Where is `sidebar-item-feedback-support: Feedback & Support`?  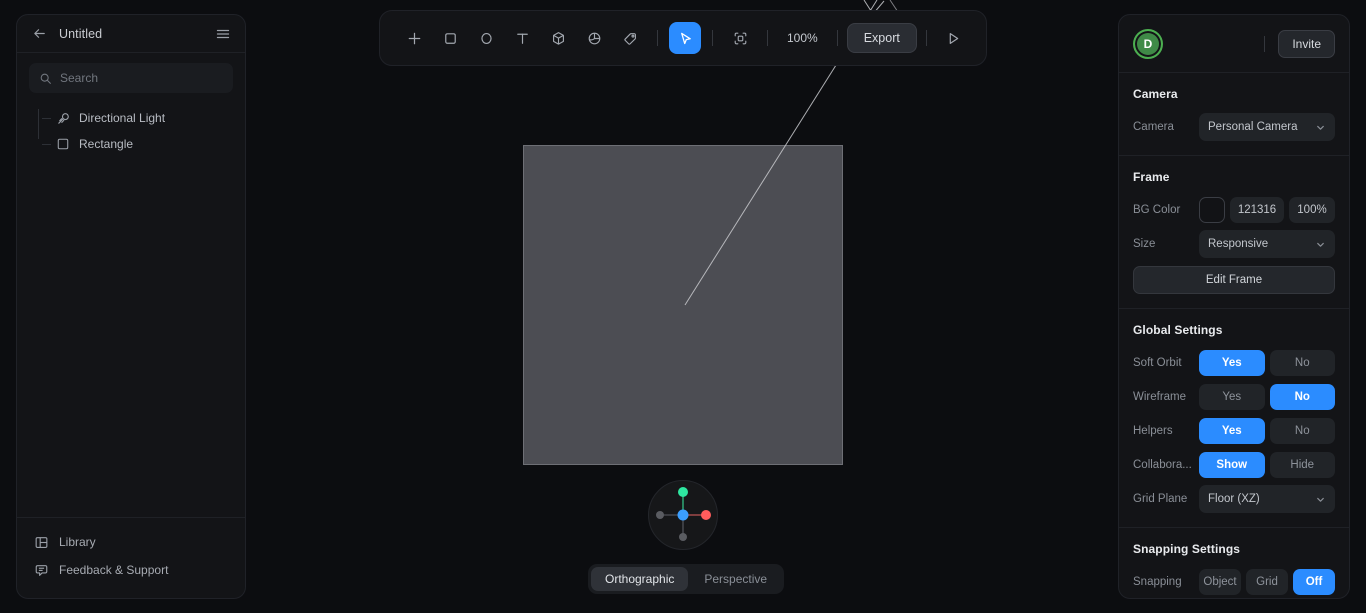
sidebar-item-feedback-support: Feedback & Support is located at coordinates (131, 570).